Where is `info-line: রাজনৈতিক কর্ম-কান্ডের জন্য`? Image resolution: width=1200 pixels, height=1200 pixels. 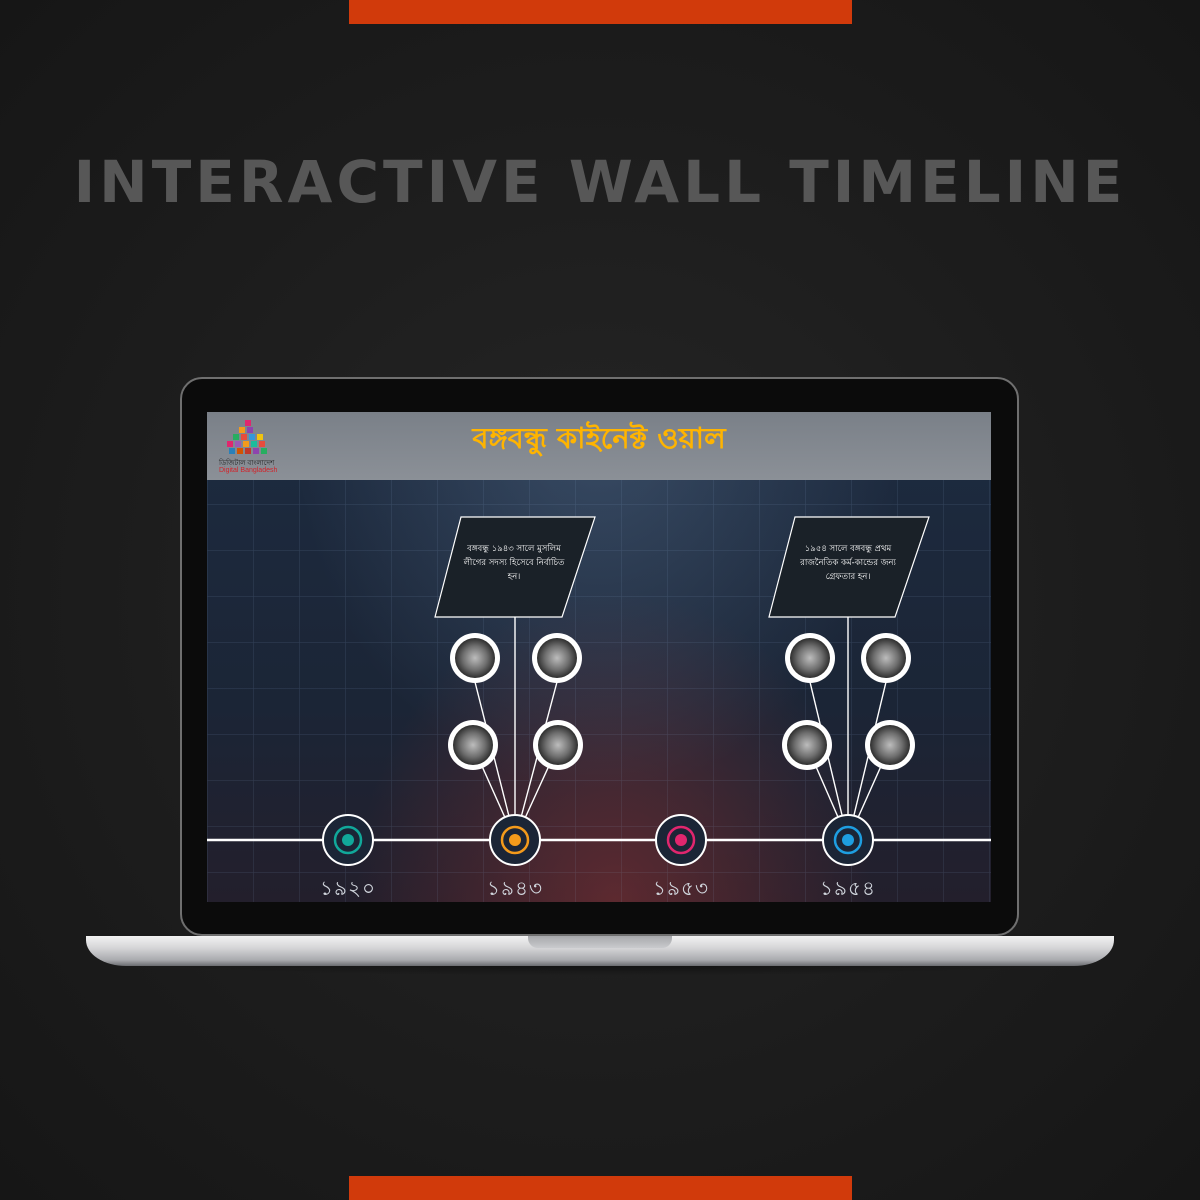 info-line: রাজনৈতিক কর্ম-কান্ডের জন্য is located at coordinates (848, 563).